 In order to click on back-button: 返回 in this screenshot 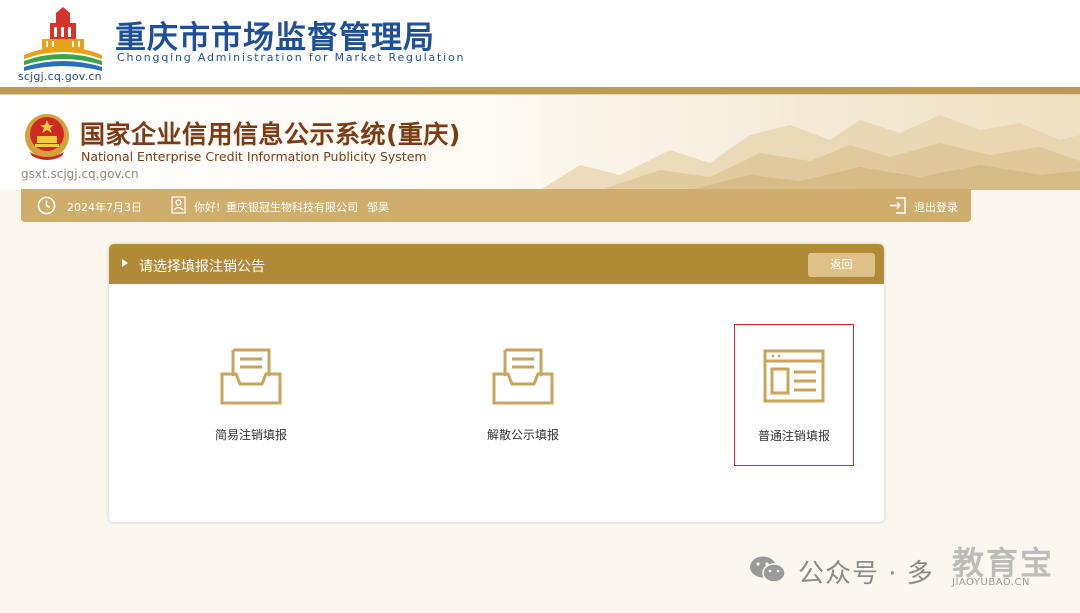, I will do `click(841, 265)`.